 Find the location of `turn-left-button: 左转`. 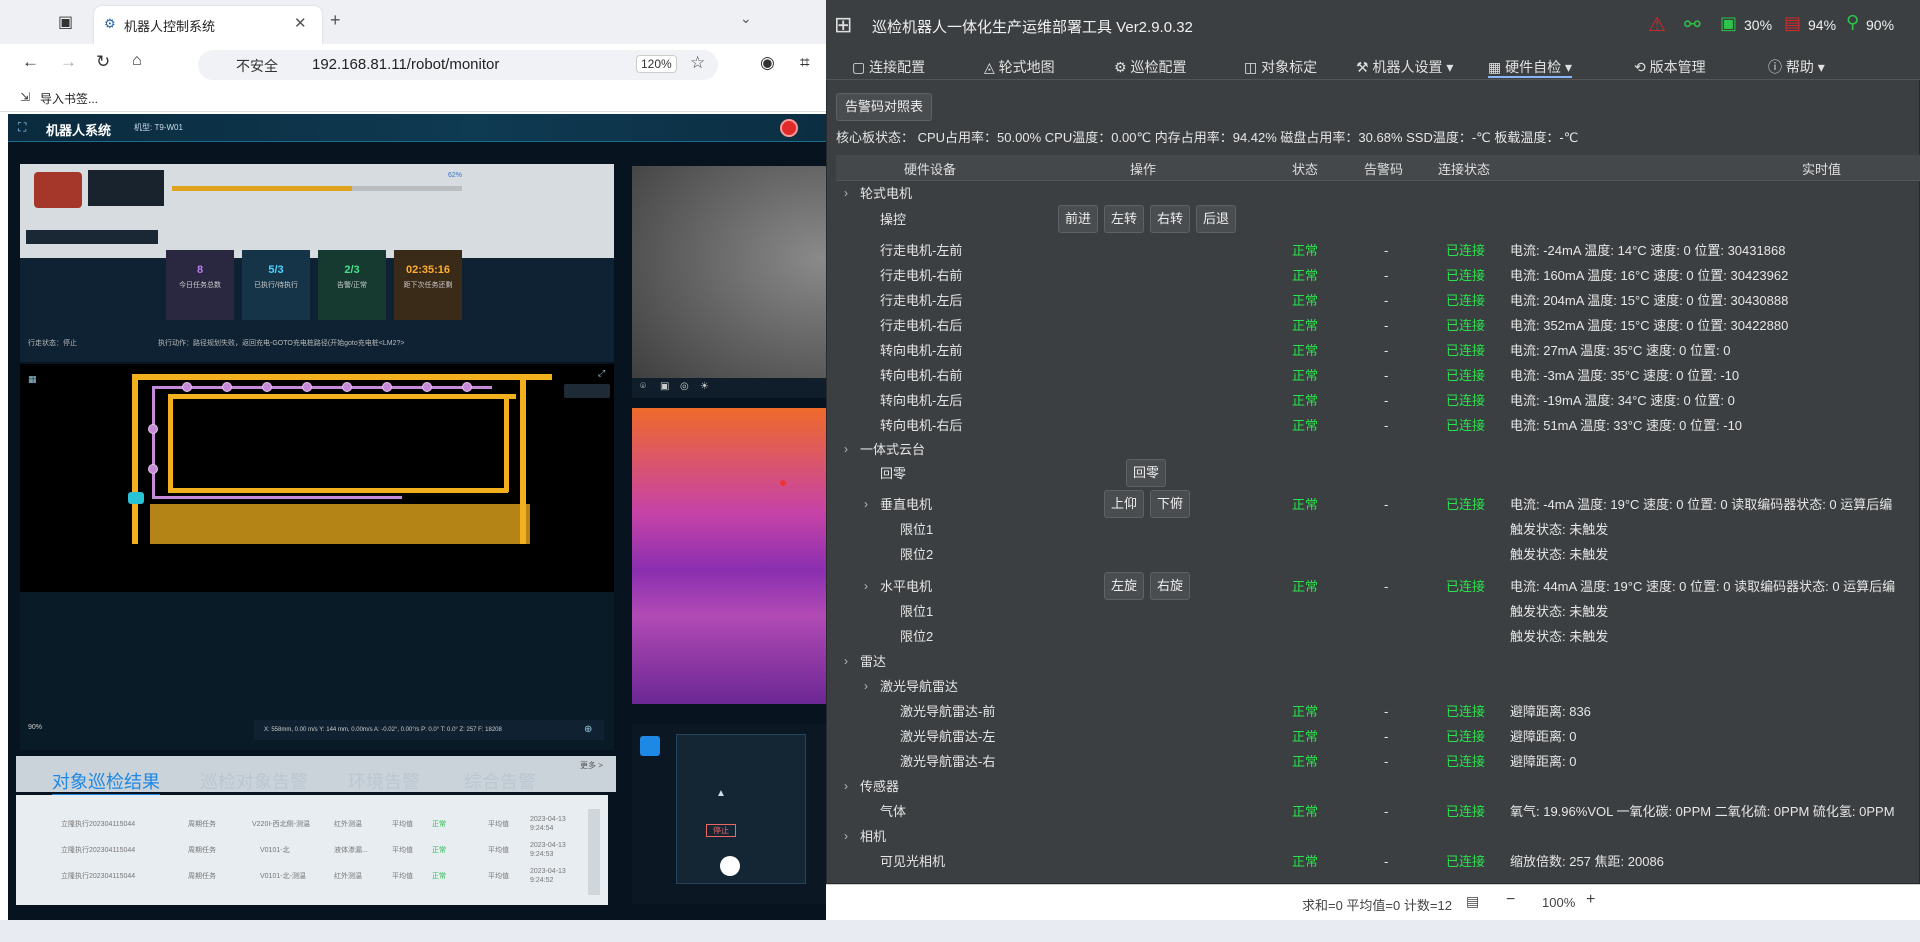

turn-left-button: 左转 is located at coordinates (1124, 219).